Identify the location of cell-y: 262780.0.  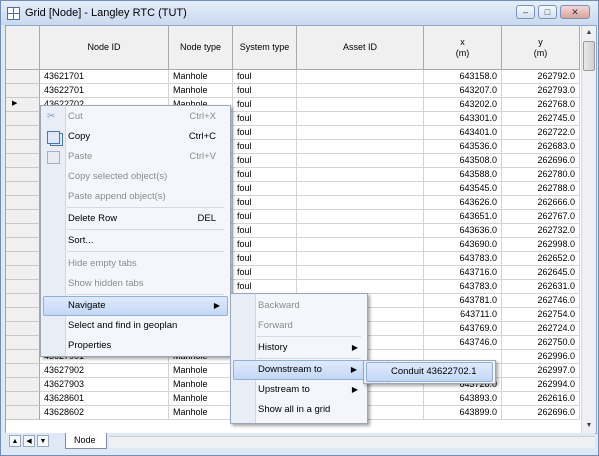
(541, 175).